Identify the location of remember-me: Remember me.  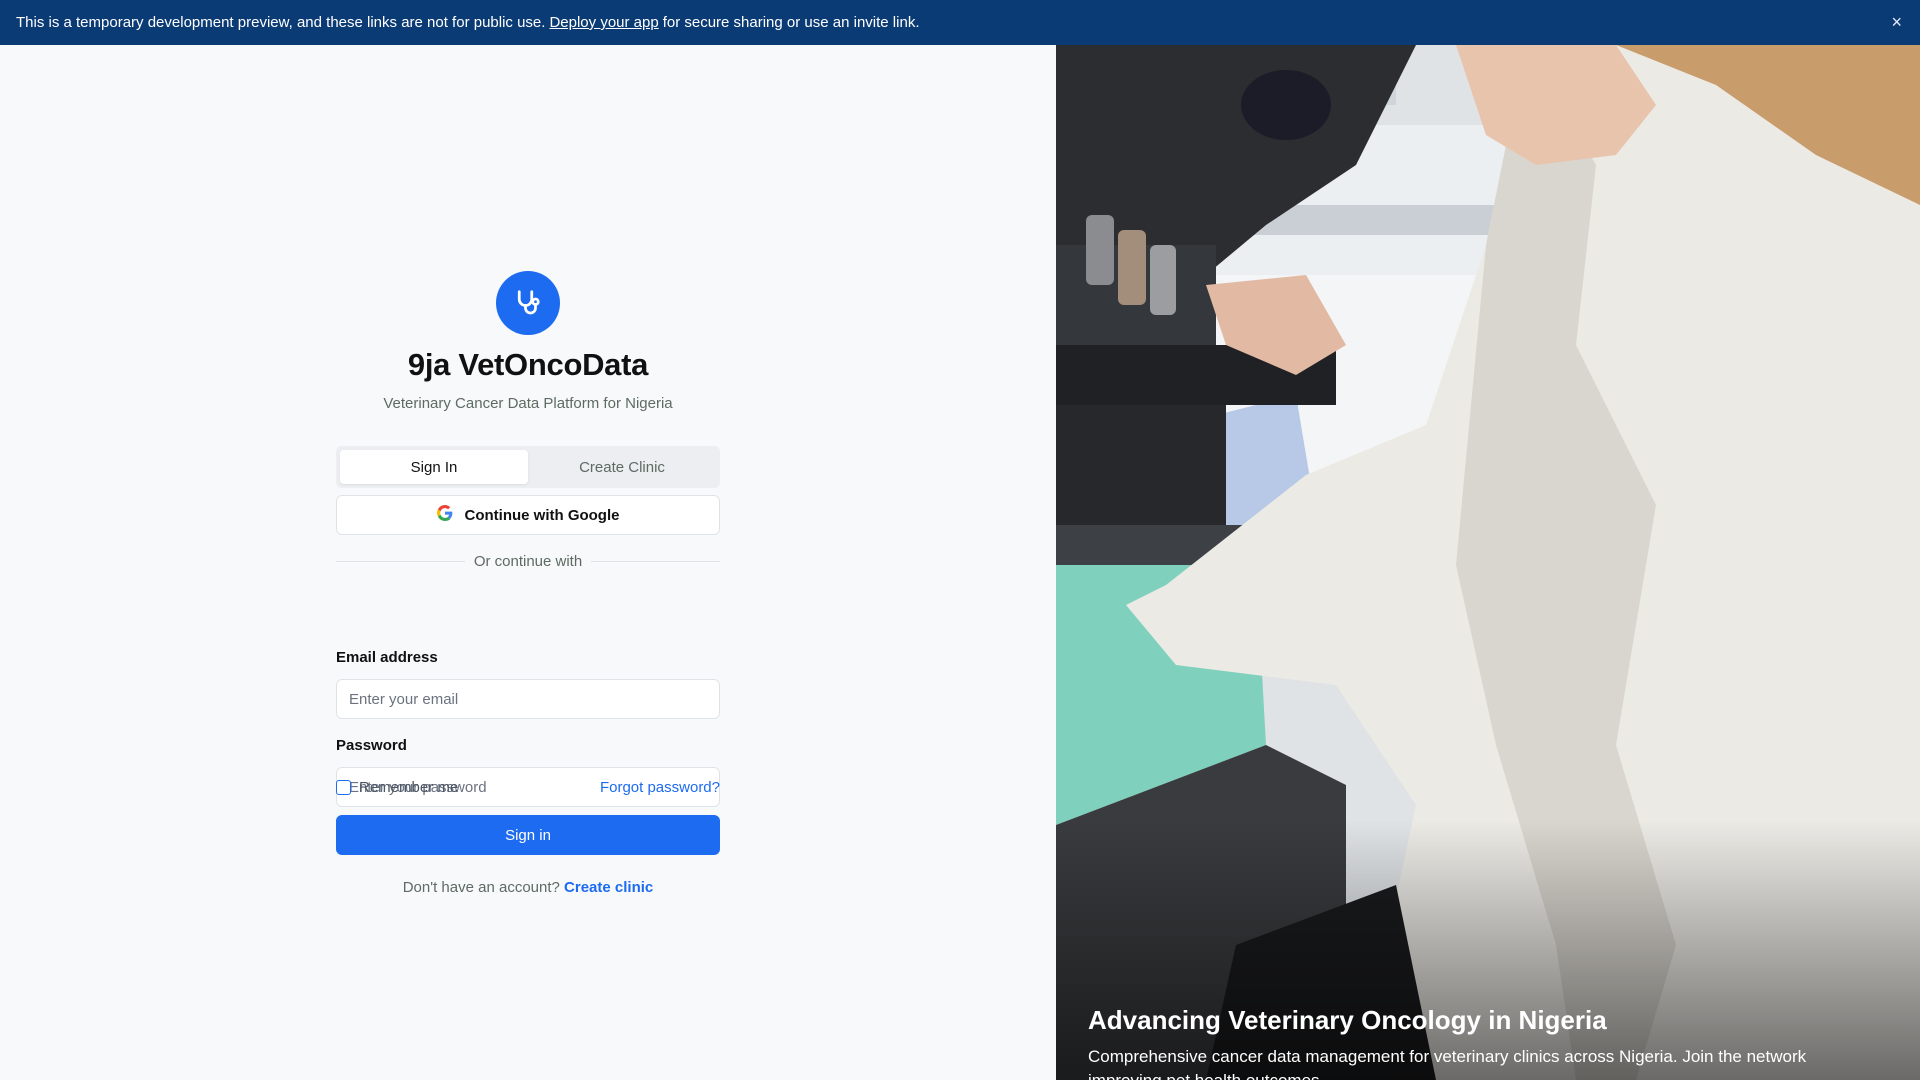
(397, 787).